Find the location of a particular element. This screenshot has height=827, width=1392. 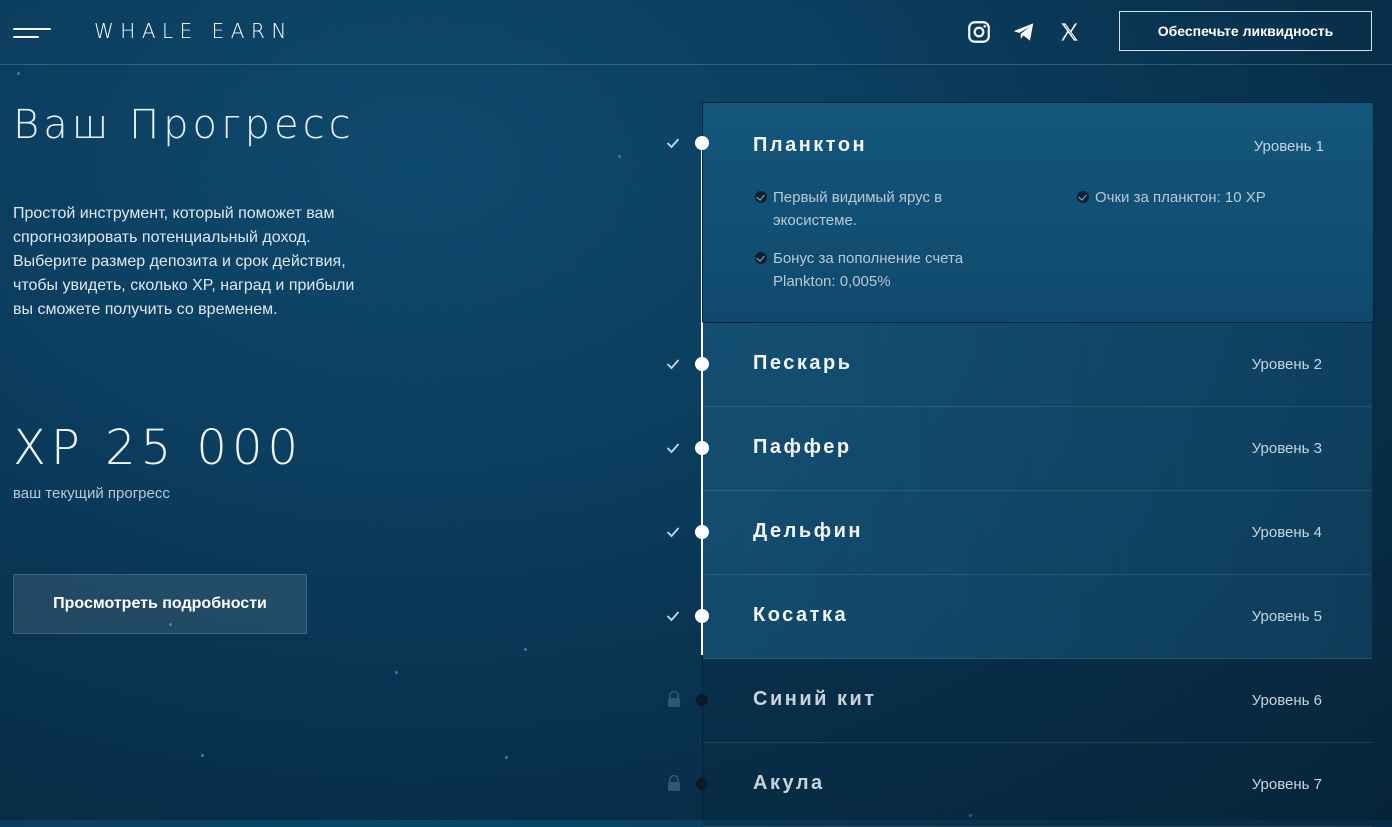

level-card-puffer: Паффер Уровень 3 is located at coordinates (1037, 449).